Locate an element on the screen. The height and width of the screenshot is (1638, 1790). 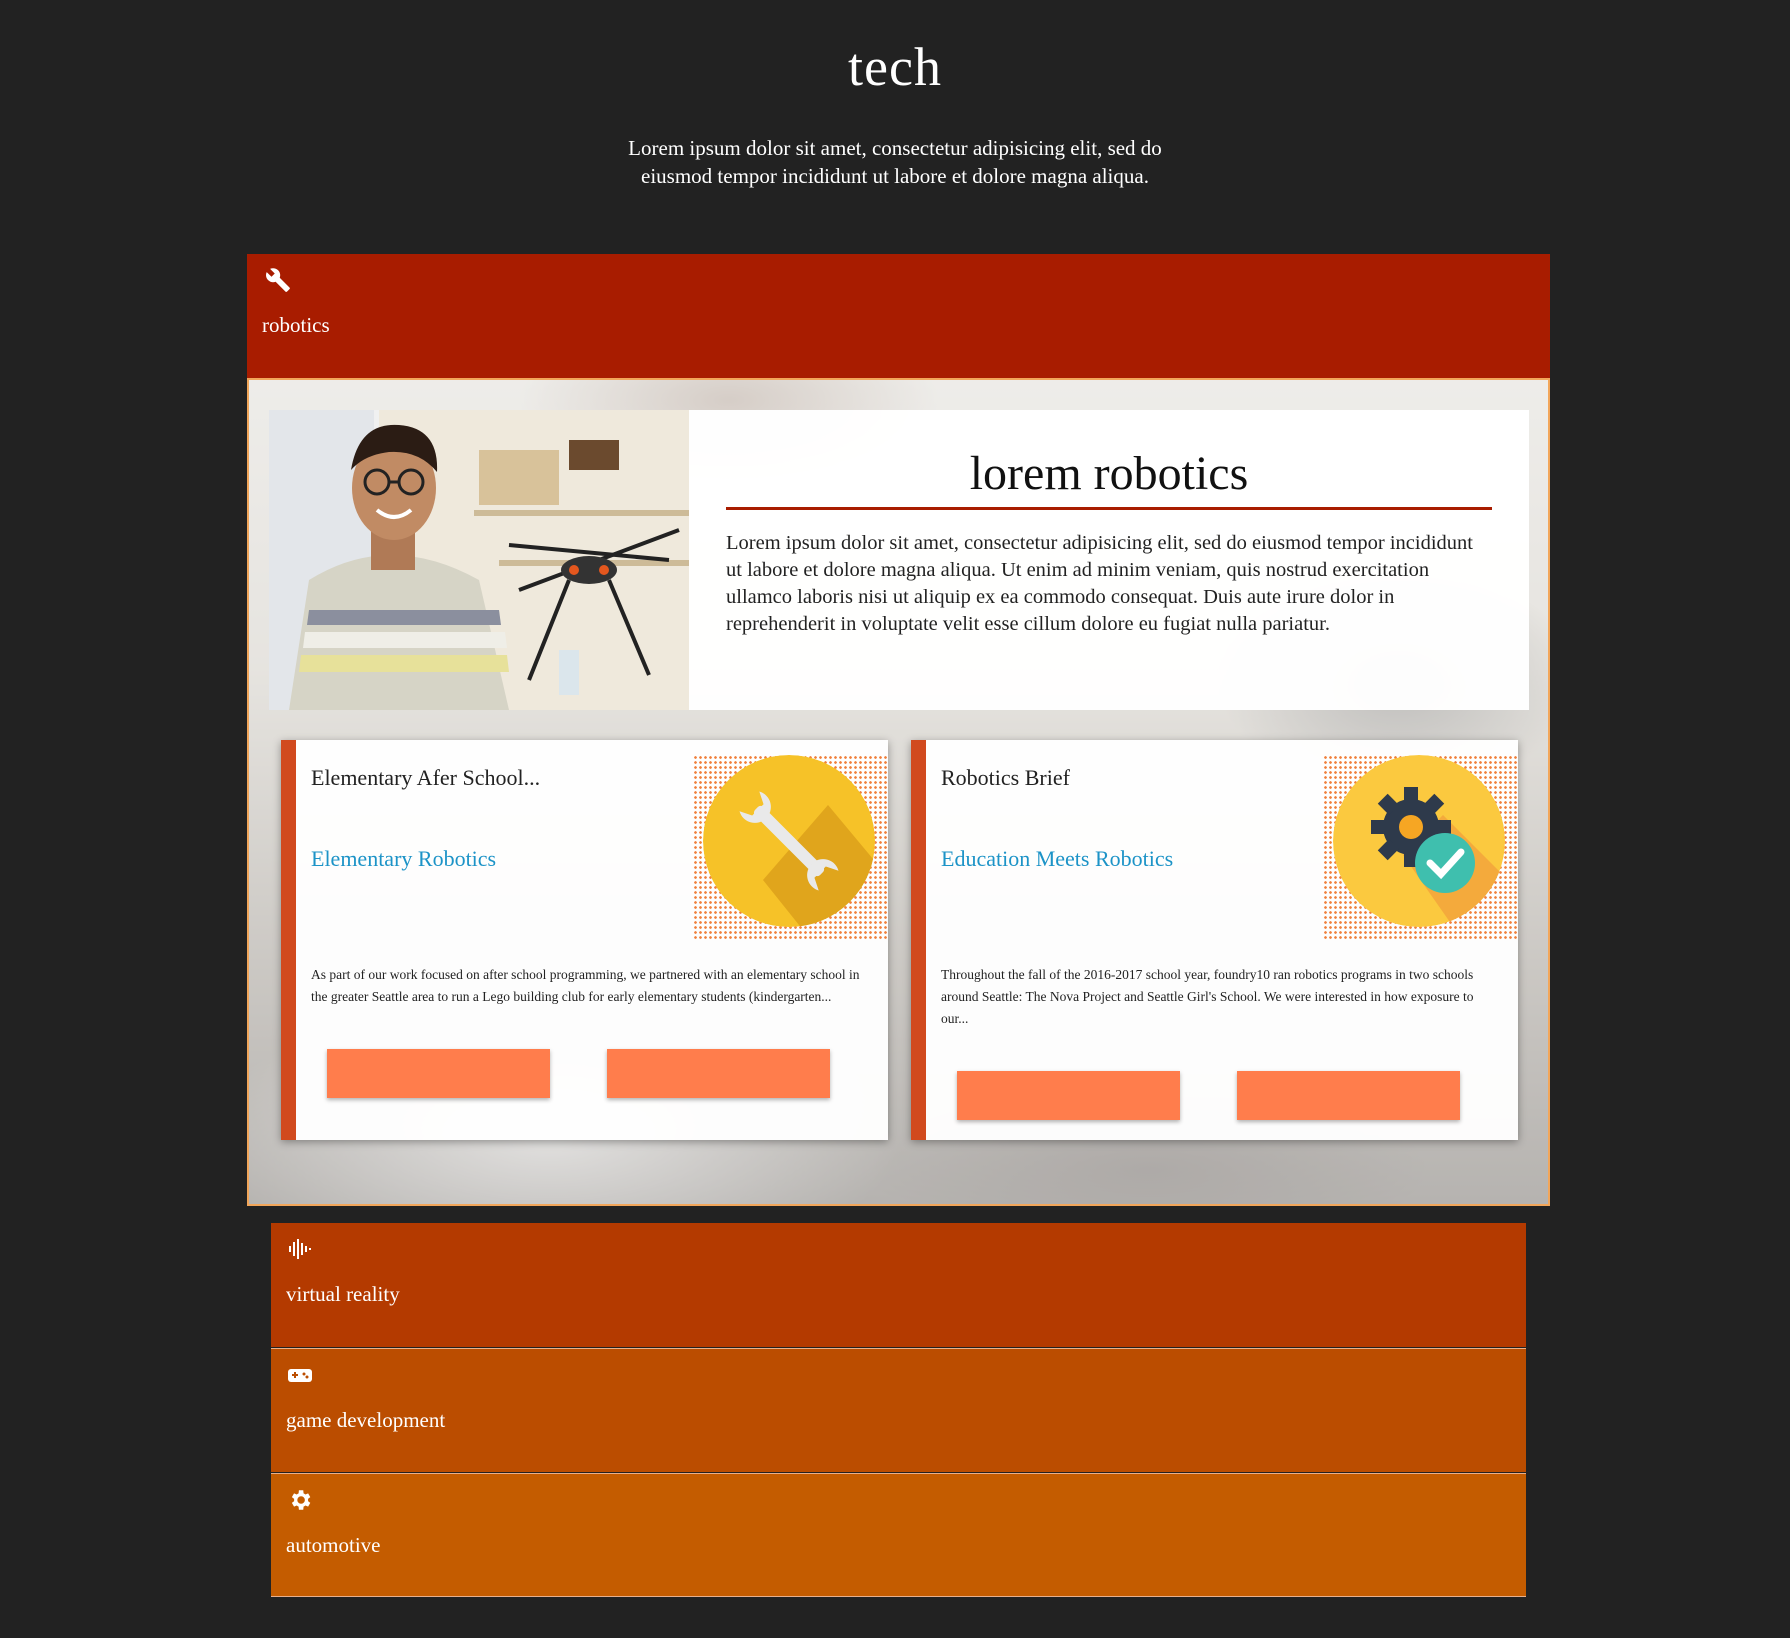
hero-heading: lorem robotics is located at coordinates (1109, 478).